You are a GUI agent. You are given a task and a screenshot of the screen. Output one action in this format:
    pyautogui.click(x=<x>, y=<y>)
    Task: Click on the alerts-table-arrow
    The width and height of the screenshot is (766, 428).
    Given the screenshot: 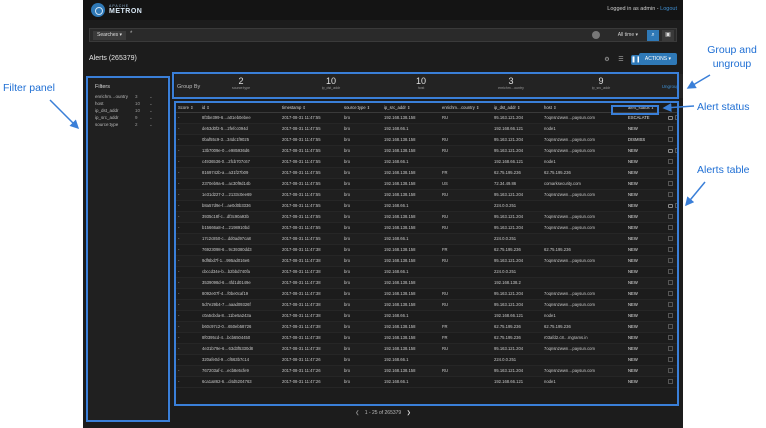 What is the action you would take?
    pyautogui.click(x=695, y=194)
    